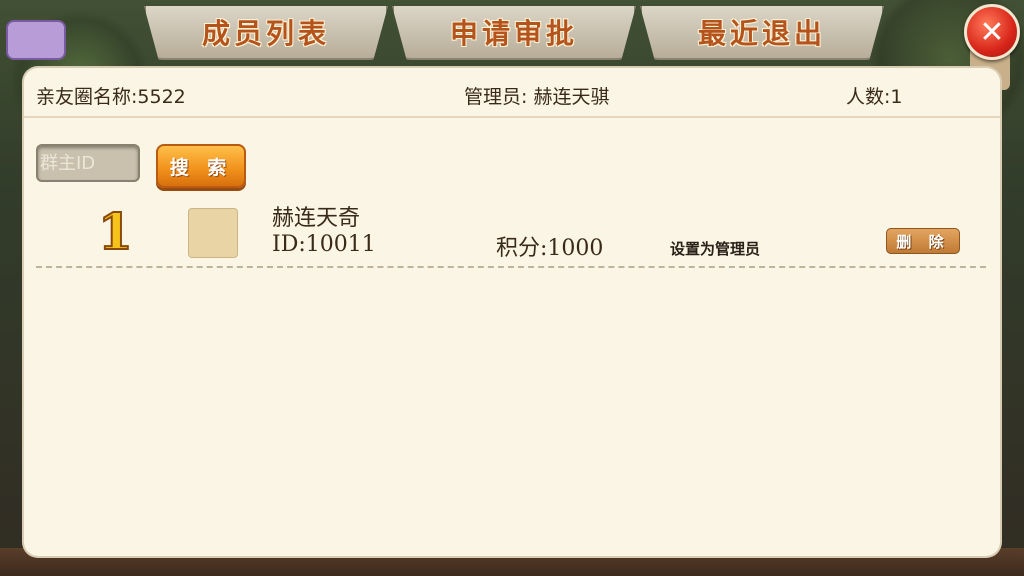 Image resolution: width=1024 pixels, height=576 pixels. I want to click on member-id: ID:10011, so click(324, 244).